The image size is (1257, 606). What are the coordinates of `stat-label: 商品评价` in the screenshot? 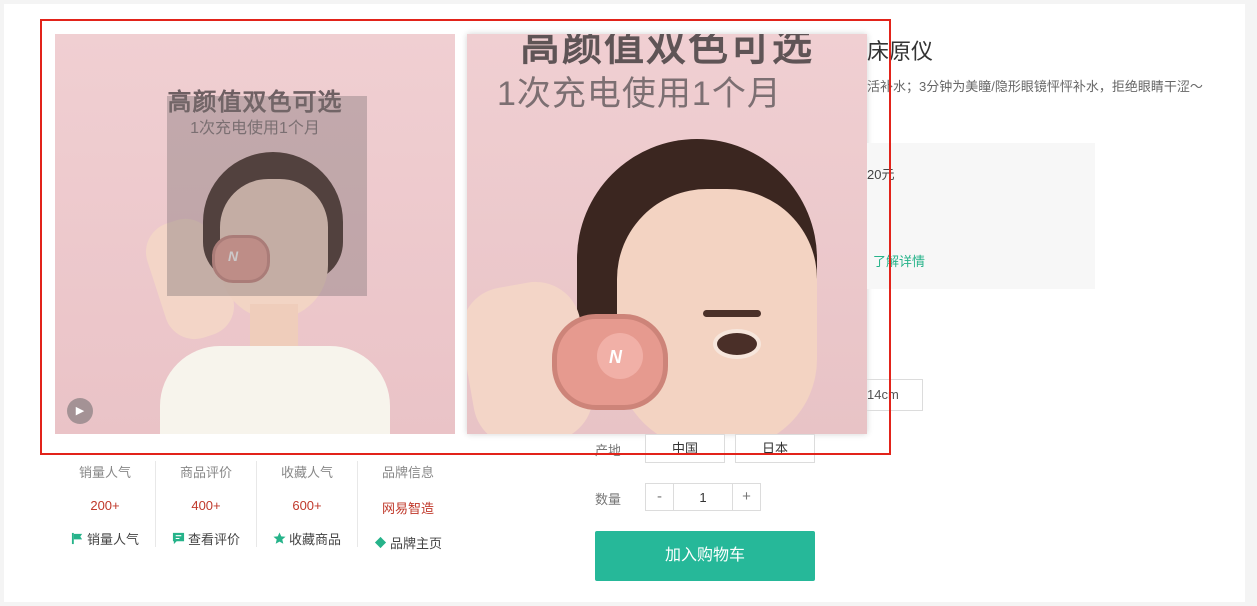 It's located at (205, 472).